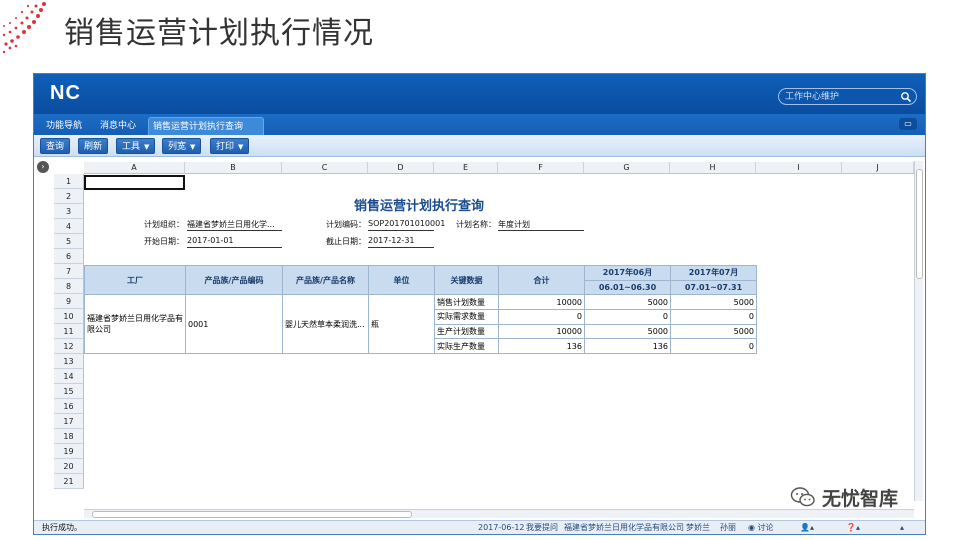 The width and height of the screenshot is (960, 540). I want to click on search-input, so click(840, 96).